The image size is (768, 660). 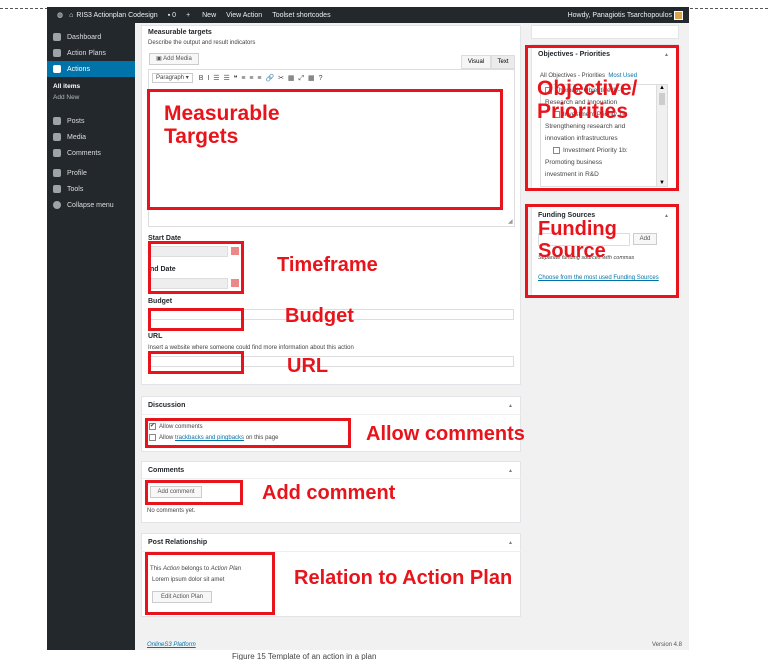 I want to click on sidebar-label: Comments, so click(x=84, y=153).